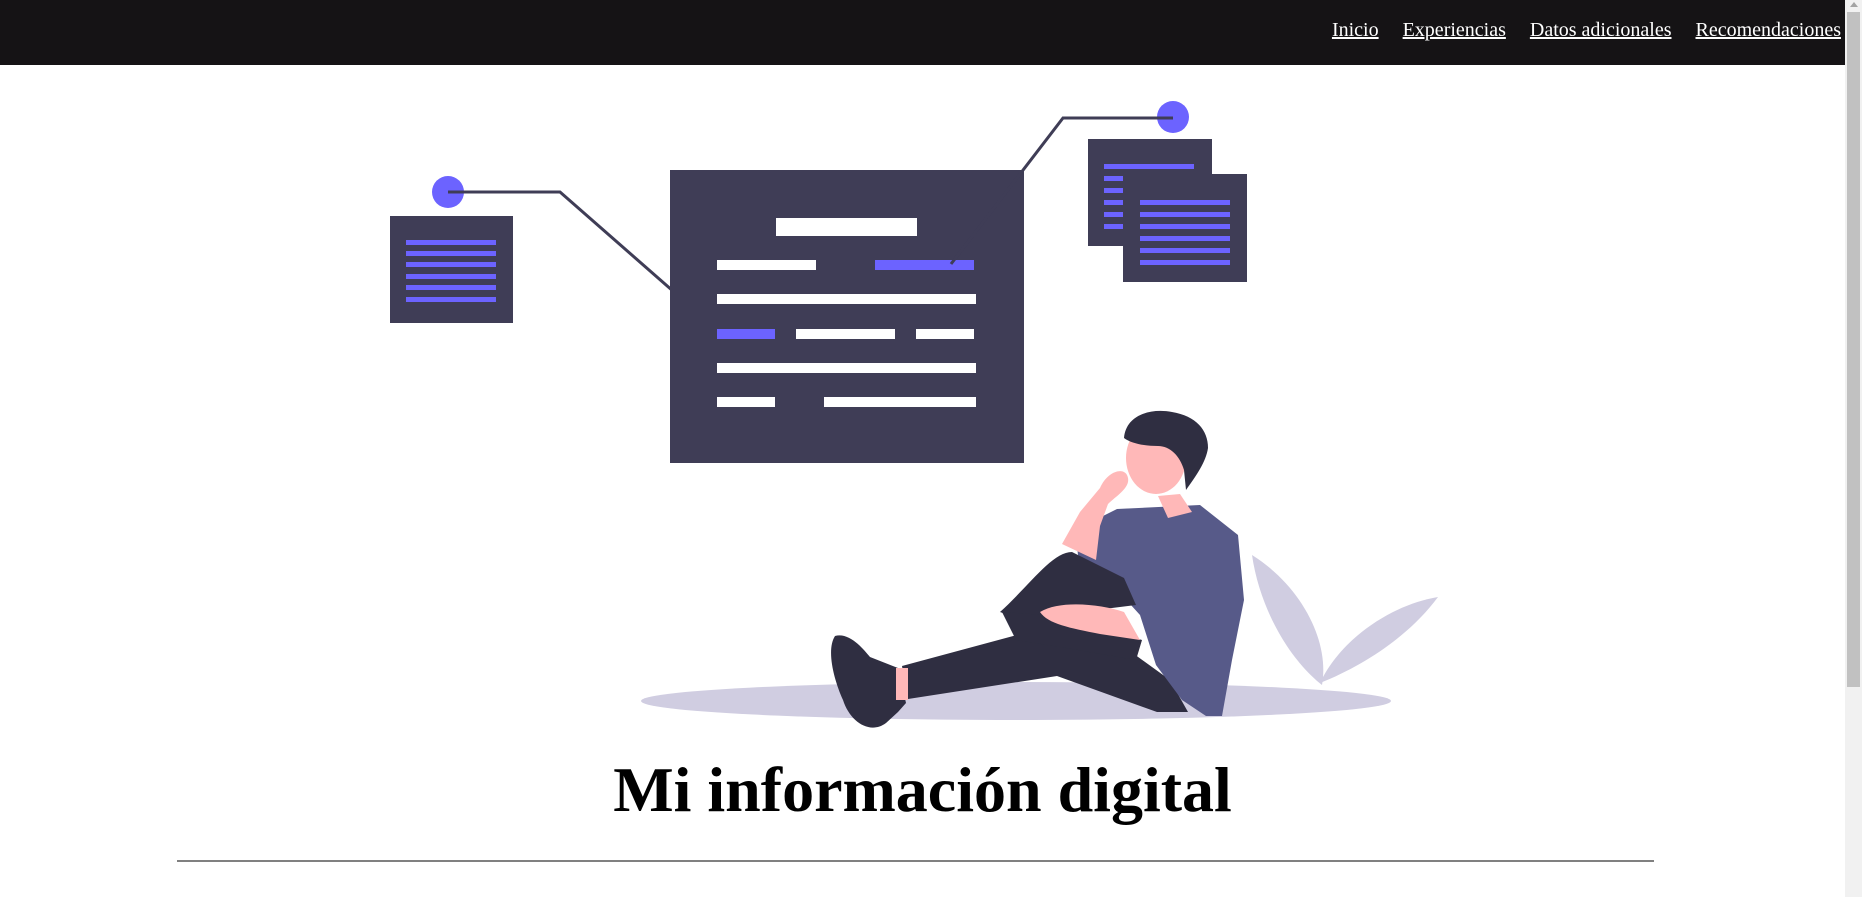  What do you see at coordinates (1016, 701) in the screenshot?
I see `ground-shadow` at bounding box center [1016, 701].